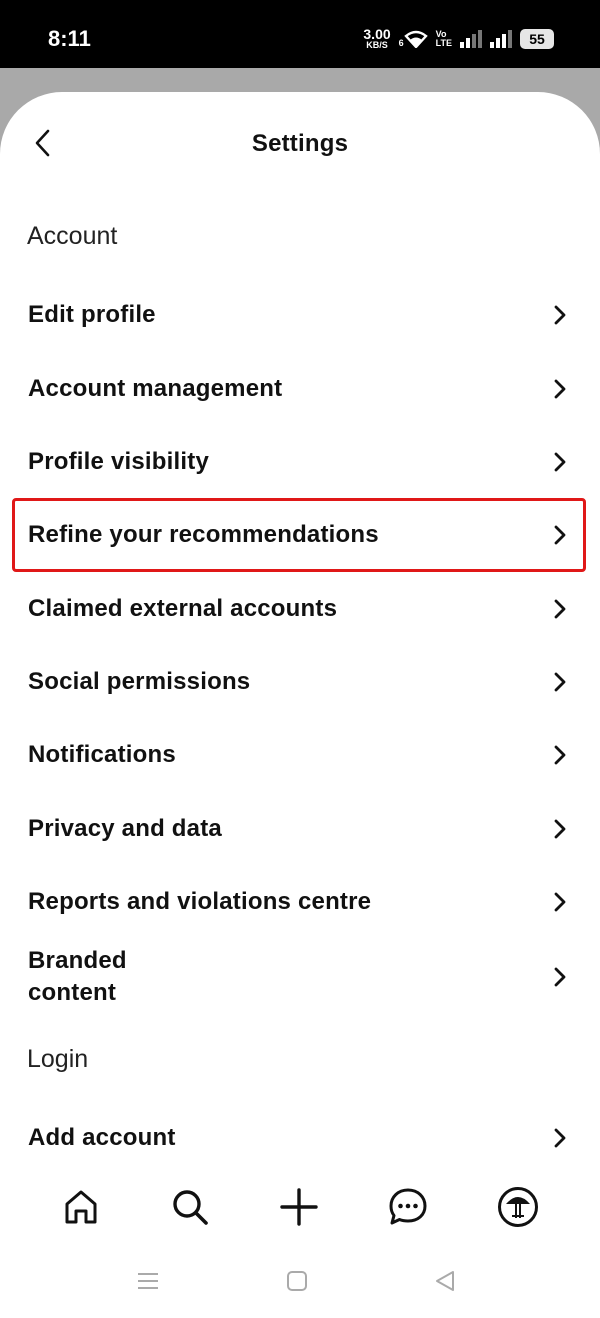 Image resolution: width=600 pixels, height=1318 pixels. I want to click on menu-lines-icon, so click(148, 1281).